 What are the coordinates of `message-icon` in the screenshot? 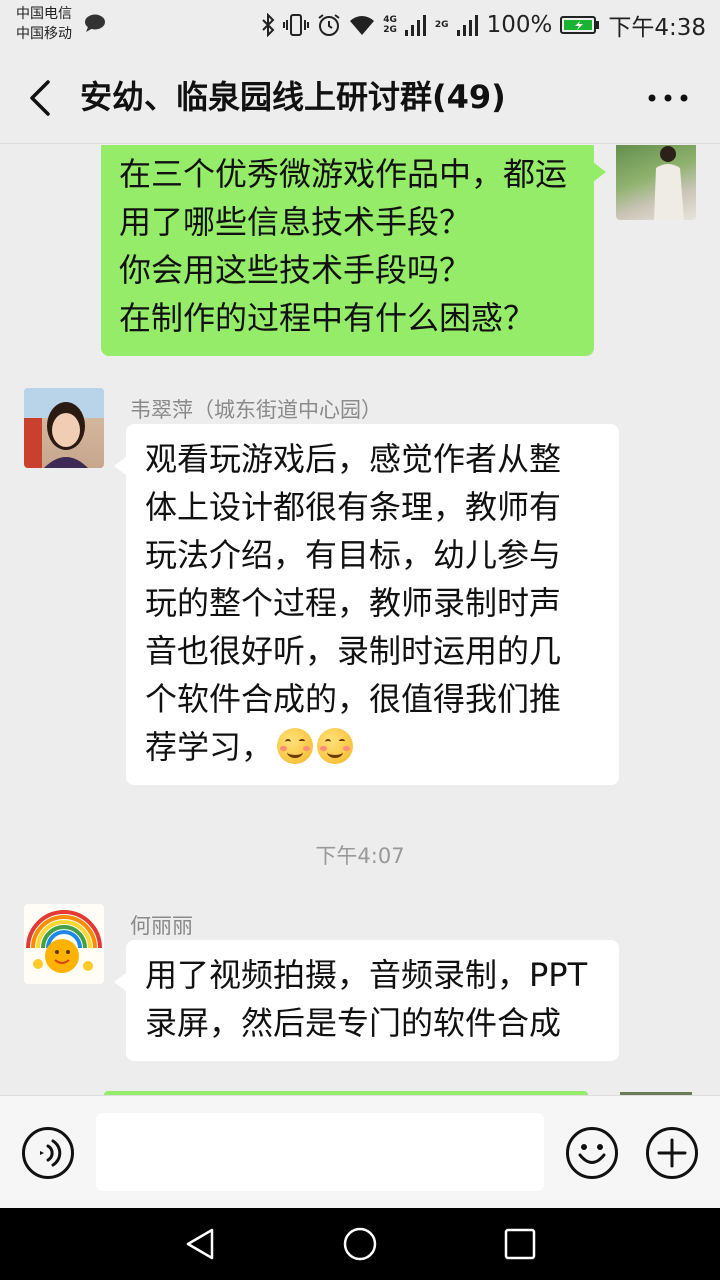 It's located at (95, 23).